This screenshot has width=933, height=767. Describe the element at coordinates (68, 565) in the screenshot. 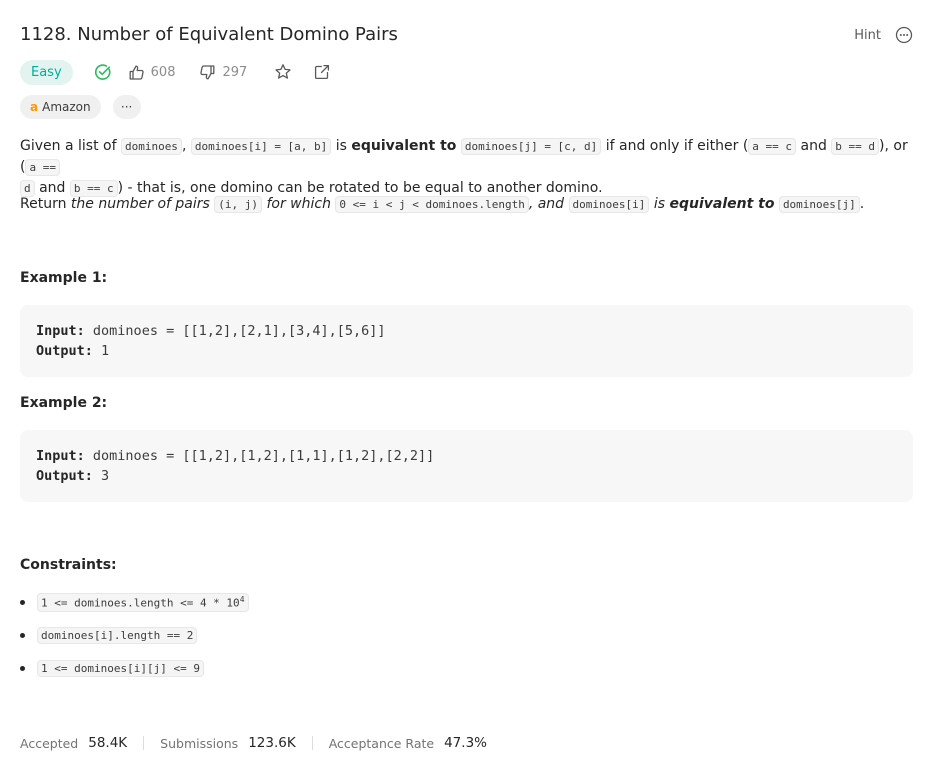

I see `constraints-heading: Constraints:` at that location.